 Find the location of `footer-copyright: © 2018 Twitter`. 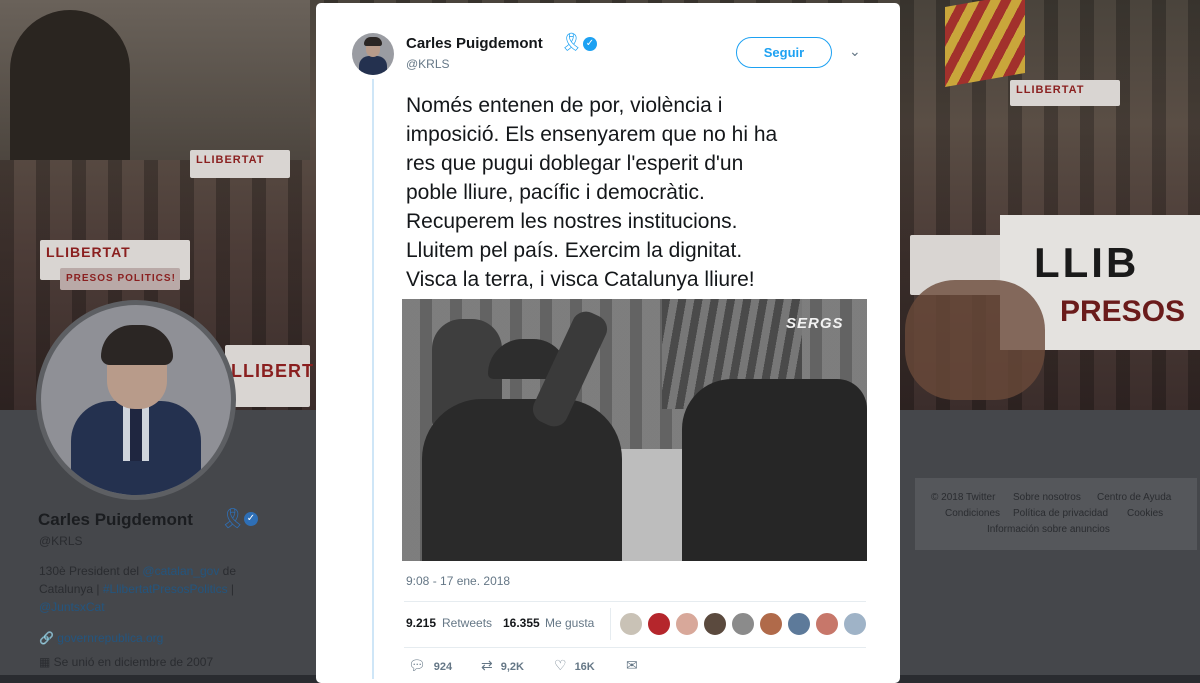

footer-copyright: © 2018 Twitter is located at coordinates (963, 497).